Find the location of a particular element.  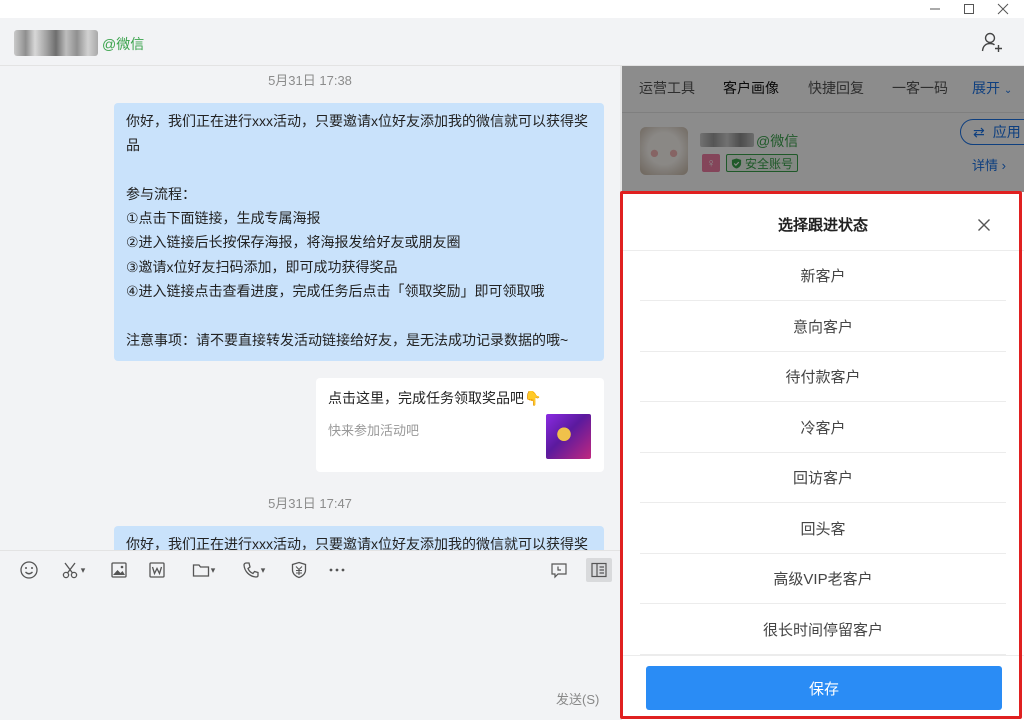

followup-option: 冷客户 is located at coordinates (823, 428).